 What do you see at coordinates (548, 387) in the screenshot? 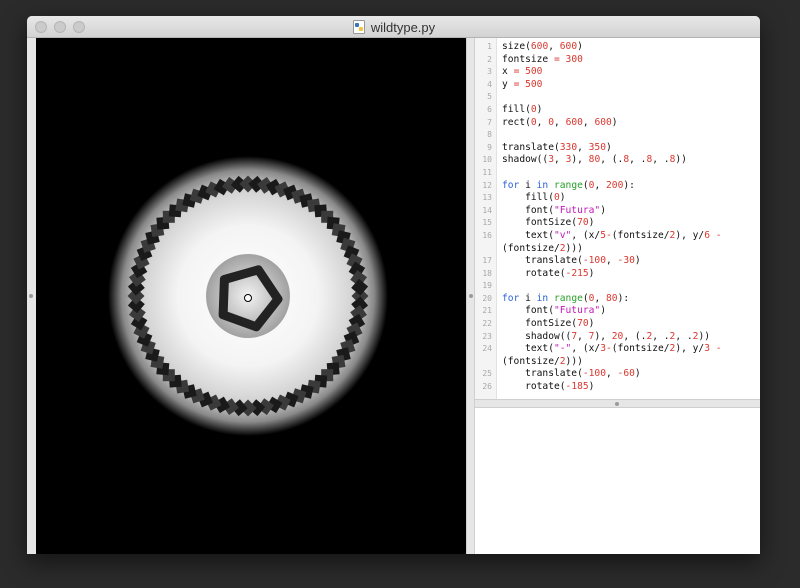
I see `code-text: rotate(-185)` at bounding box center [548, 387].